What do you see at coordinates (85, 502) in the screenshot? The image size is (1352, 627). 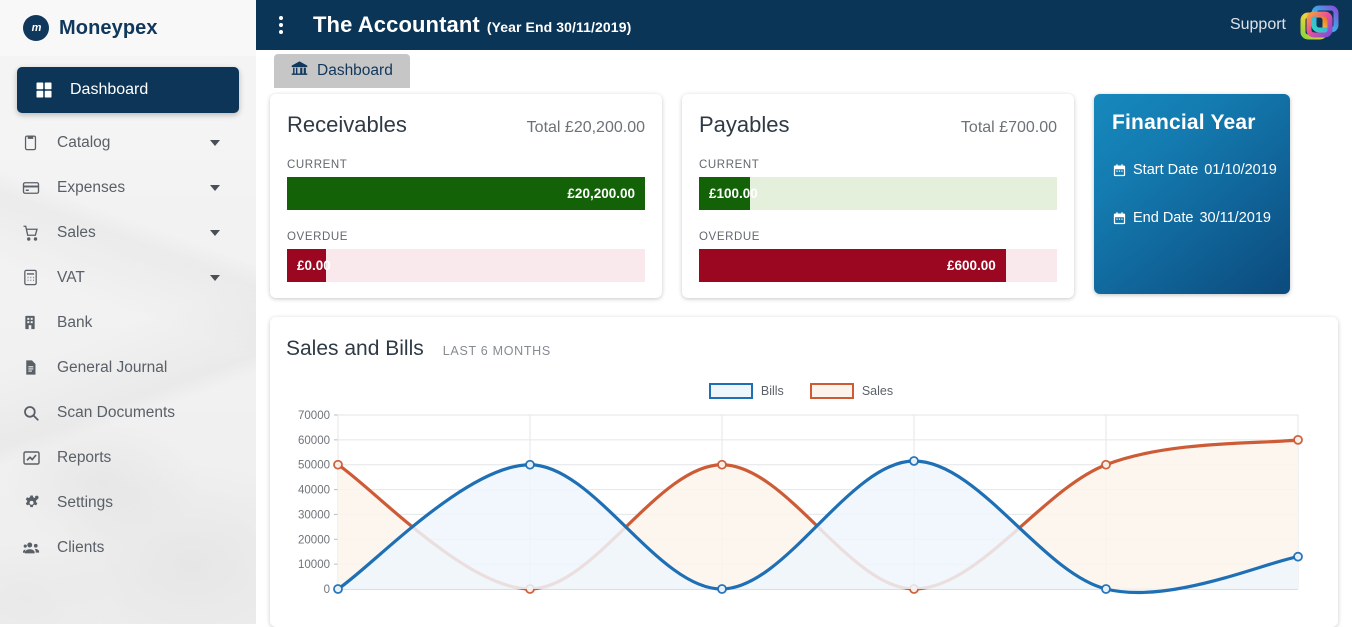 I see `sidebar-item-label: Settings` at bounding box center [85, 502].